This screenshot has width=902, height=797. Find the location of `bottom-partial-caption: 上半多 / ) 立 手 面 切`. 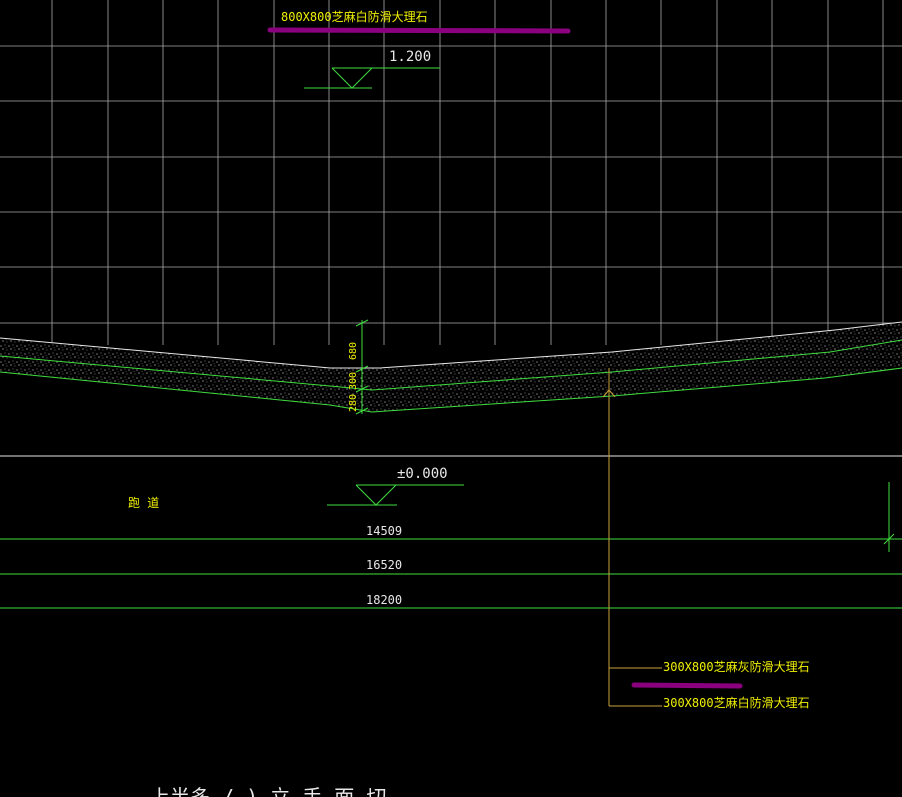

bottom-partial-caption: 上半多 / ) 立 手 面 切 is located at coordinates (268, 791).